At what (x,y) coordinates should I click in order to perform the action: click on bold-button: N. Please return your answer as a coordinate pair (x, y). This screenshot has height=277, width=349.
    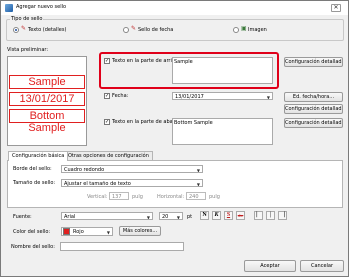
    Looking at the image, I should click on (204, 215).